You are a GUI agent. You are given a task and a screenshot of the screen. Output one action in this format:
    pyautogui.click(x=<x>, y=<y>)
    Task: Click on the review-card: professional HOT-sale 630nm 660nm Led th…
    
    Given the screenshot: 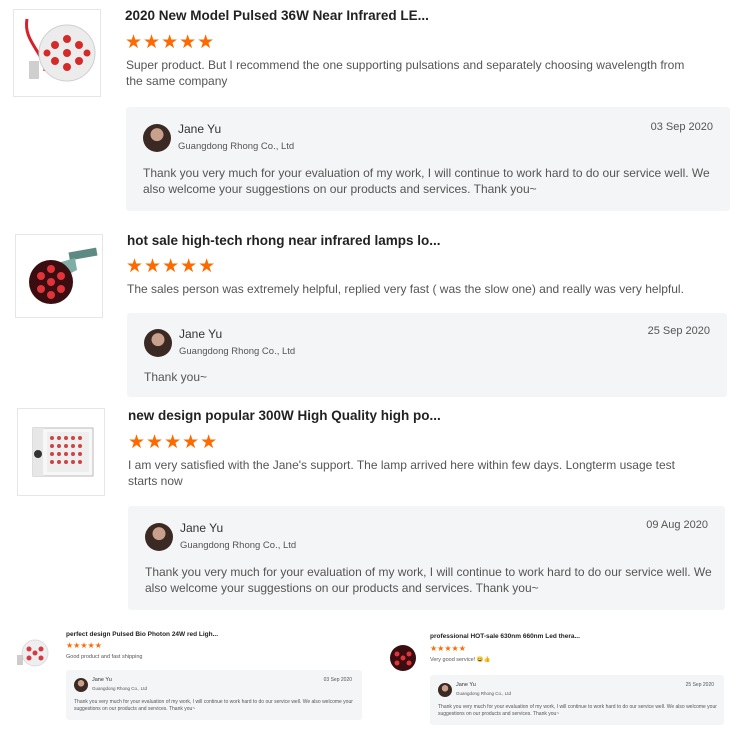 What is the action you would take?
    pyautogui.click(x=560, y=682)
    